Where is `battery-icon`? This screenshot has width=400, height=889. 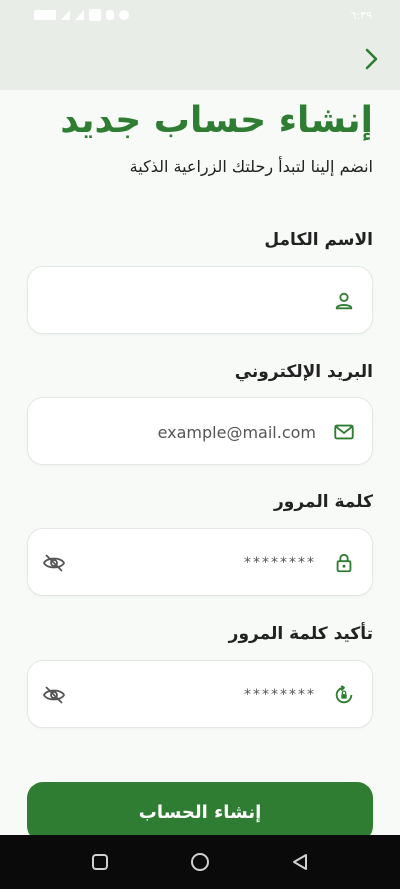
battery-icon is located at coordinates (45, 15).